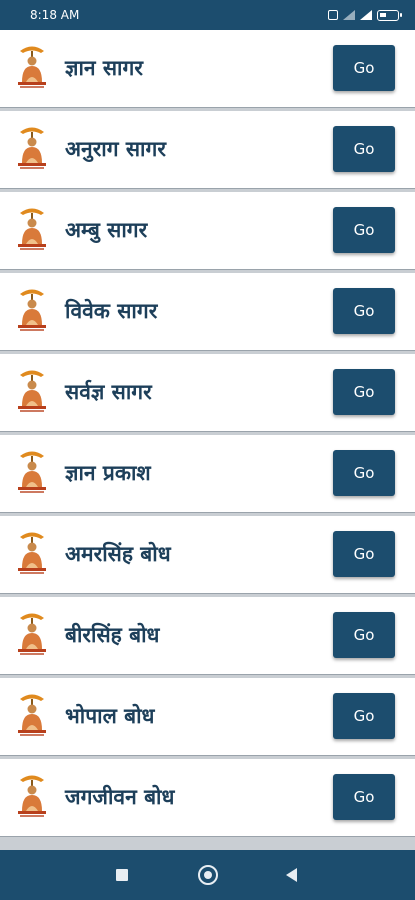 Image resolution: width=415 pixels, height=900 pixels. Describe the element at coordinates (207, 716) in the screenshot. I see `list-item: भोपाल बोध Go` at that location.